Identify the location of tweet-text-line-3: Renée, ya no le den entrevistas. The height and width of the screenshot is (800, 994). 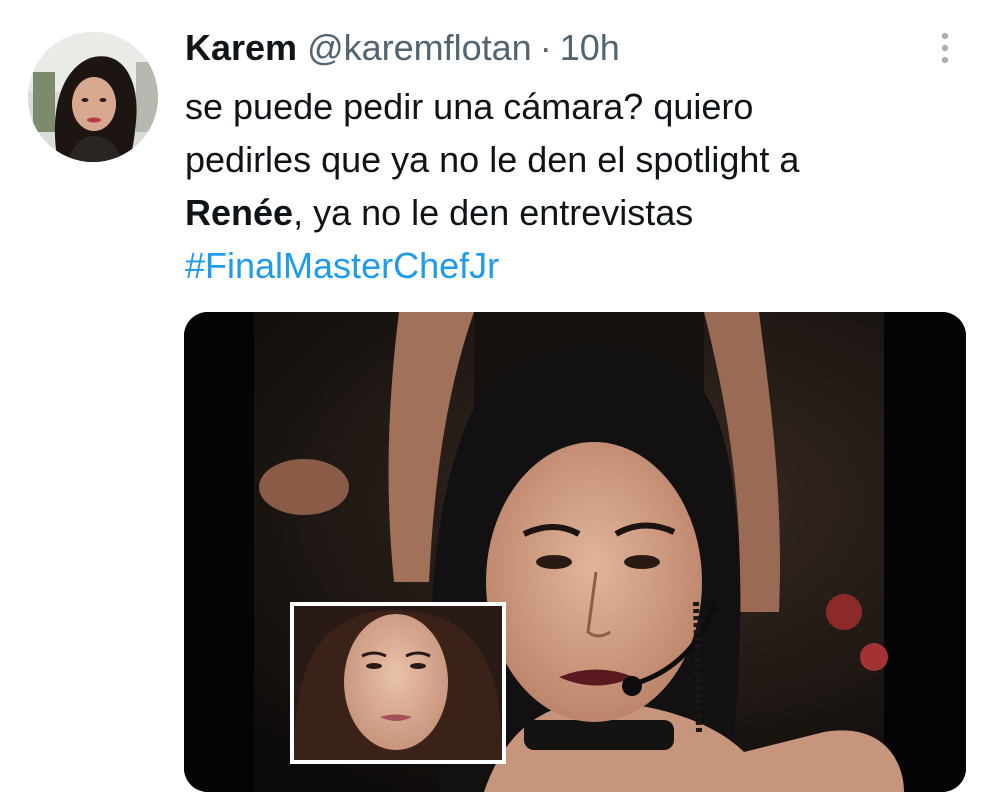
(575, 212).